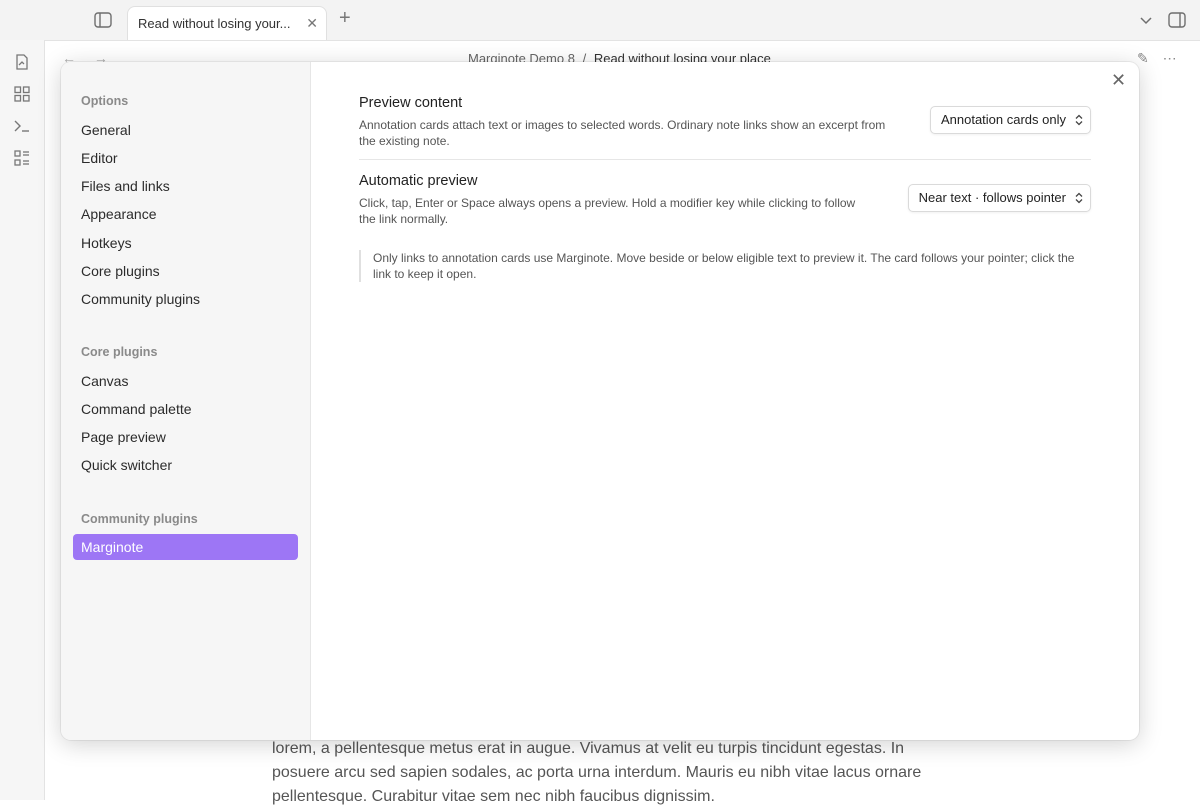 Image resolution: width=1200 pixels, height=809 pixels. I want to click on close-settings-icon: ✕, so click(1118, 80).